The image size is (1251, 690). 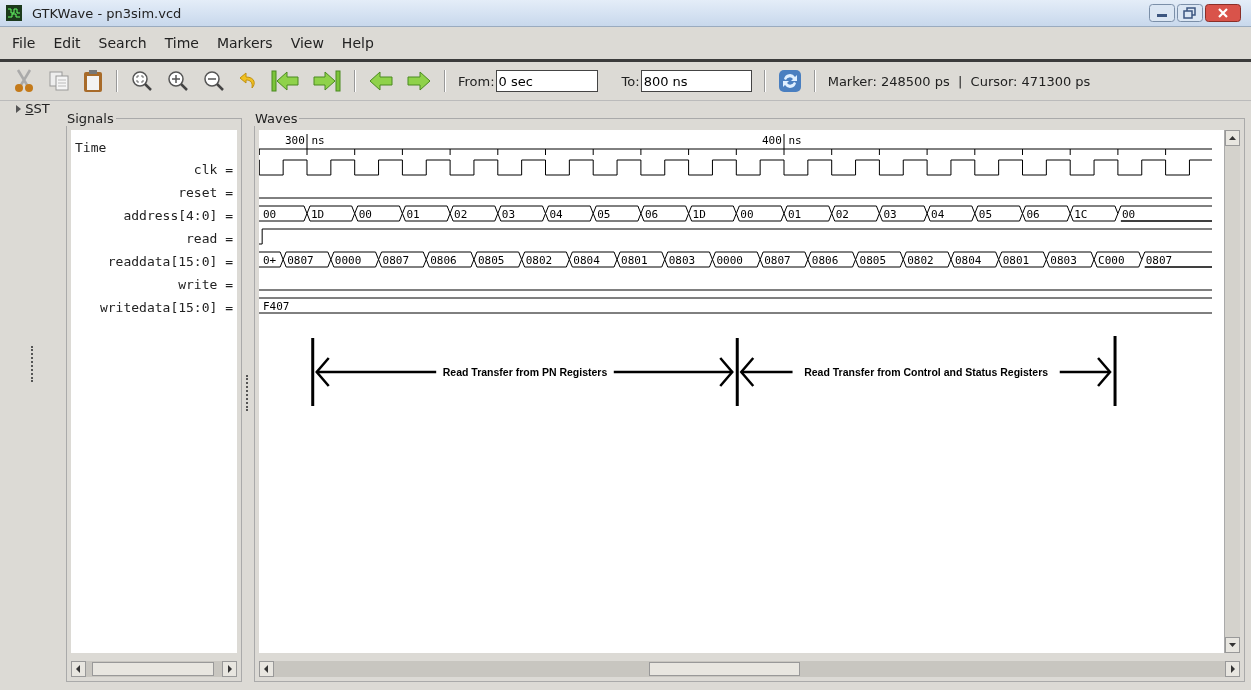 I want to click on to-label: To:, so click(x=630, y=81).